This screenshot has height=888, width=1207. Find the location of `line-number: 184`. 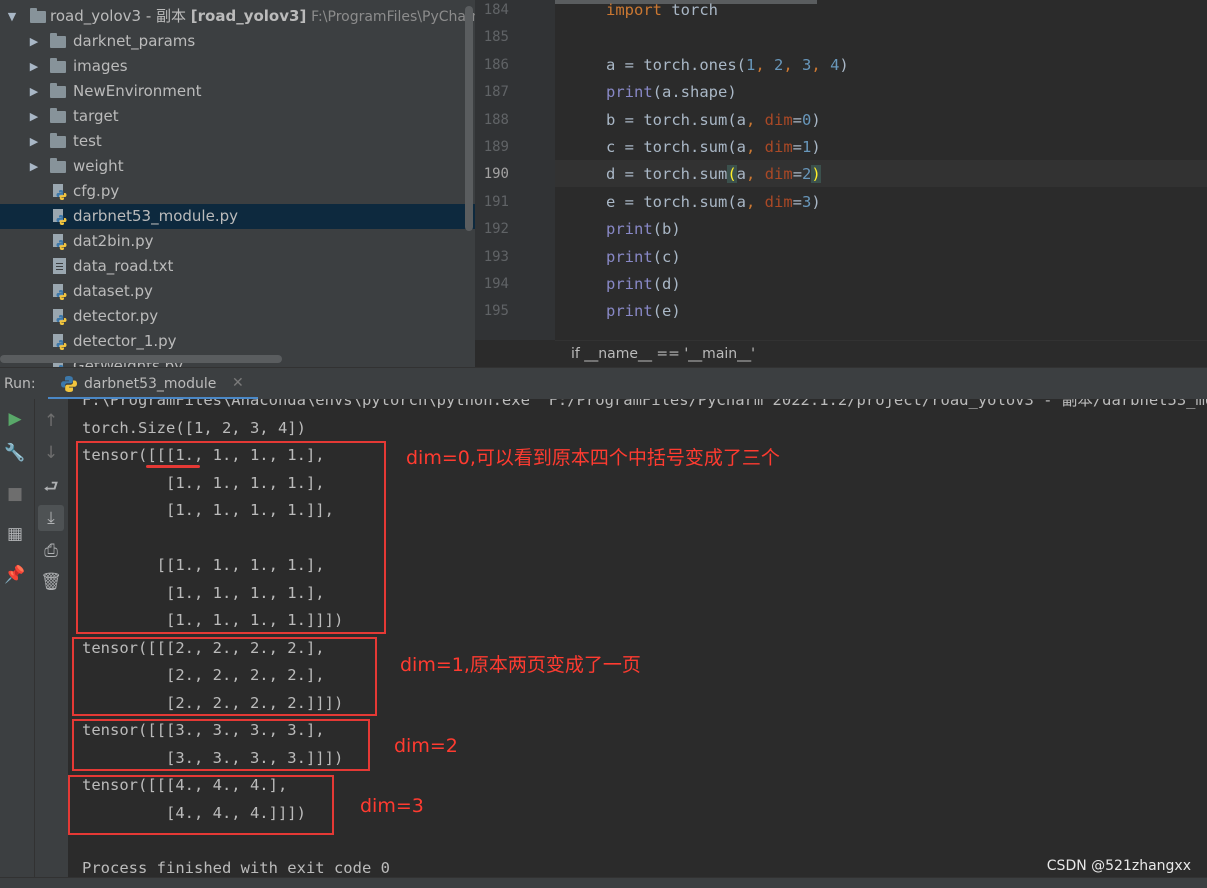

line-number: 184 is located at coordinates (496, 10).